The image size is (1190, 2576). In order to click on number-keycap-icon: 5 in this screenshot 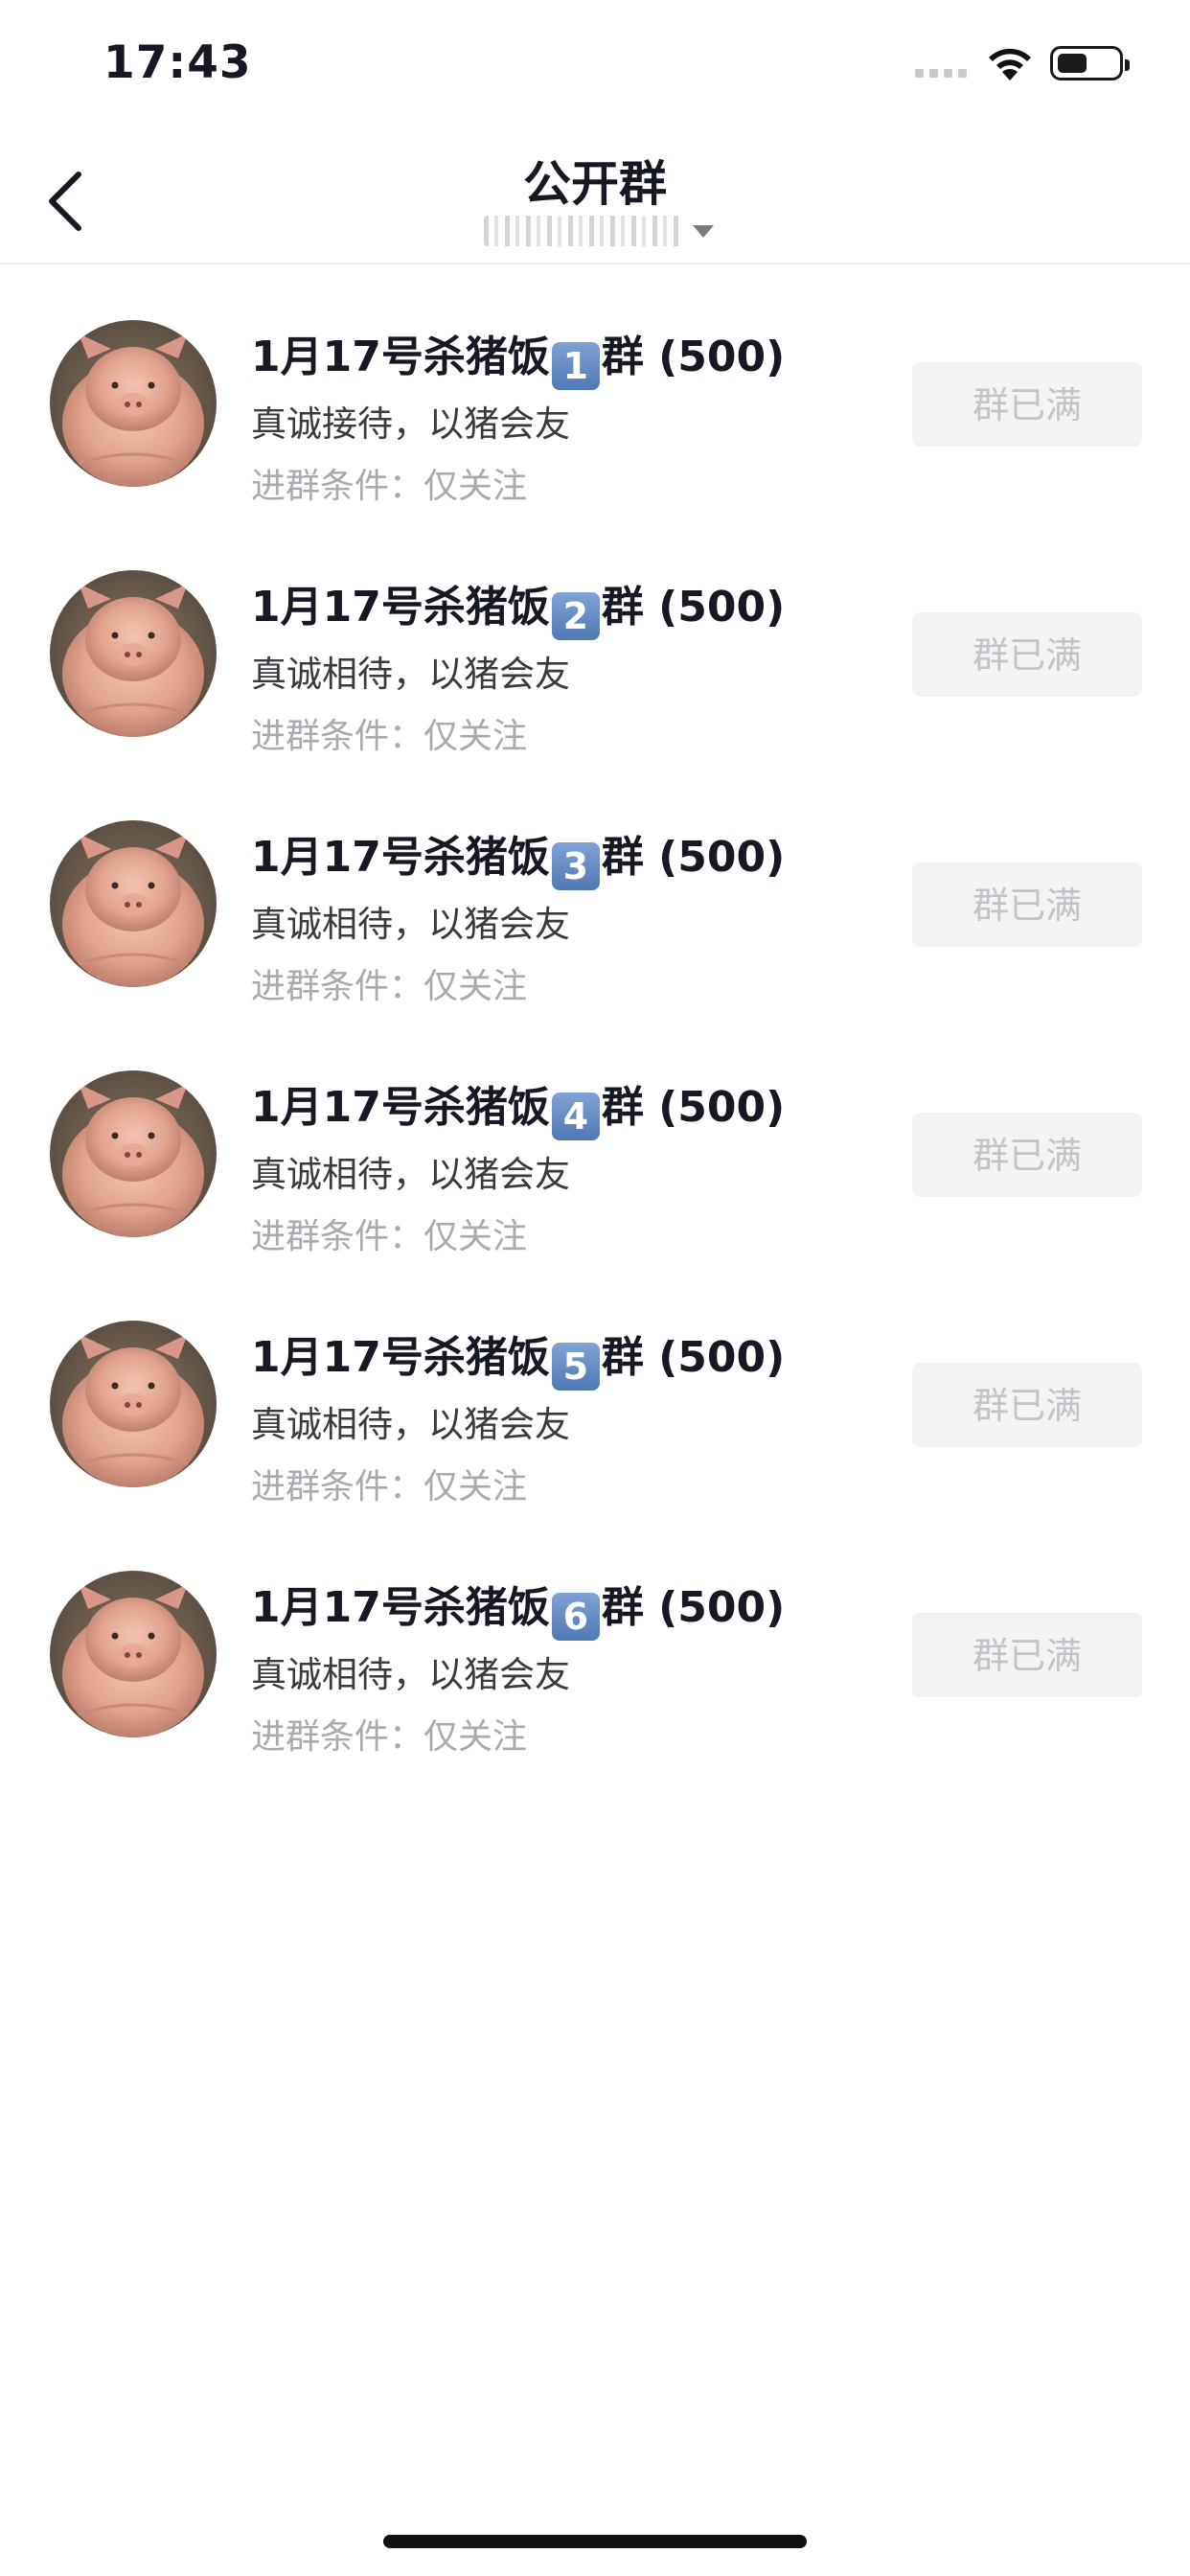, I will do `click(575, 1367)`.